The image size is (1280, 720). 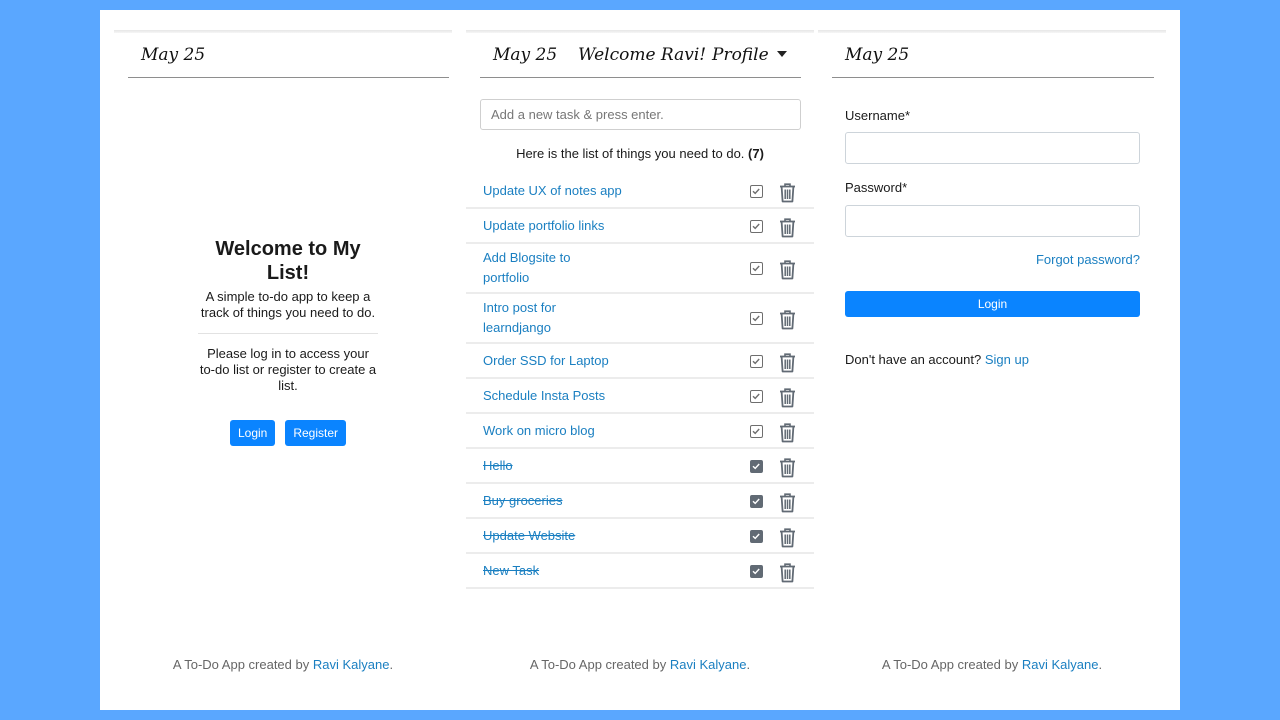 I want to click on new-task-input, so click(x=640, y=114).